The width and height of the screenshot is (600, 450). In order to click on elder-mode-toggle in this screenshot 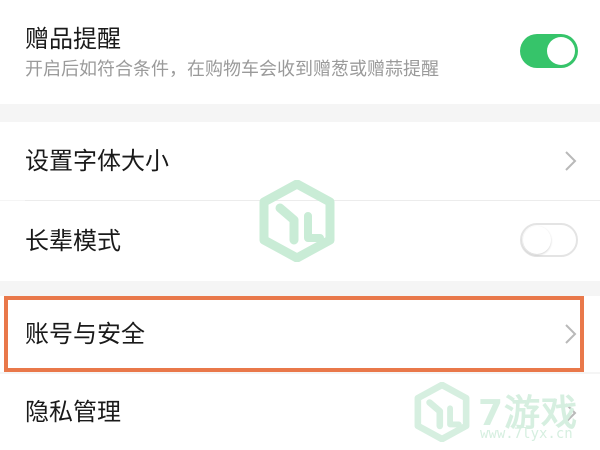, I will do `click(549, 240)`.